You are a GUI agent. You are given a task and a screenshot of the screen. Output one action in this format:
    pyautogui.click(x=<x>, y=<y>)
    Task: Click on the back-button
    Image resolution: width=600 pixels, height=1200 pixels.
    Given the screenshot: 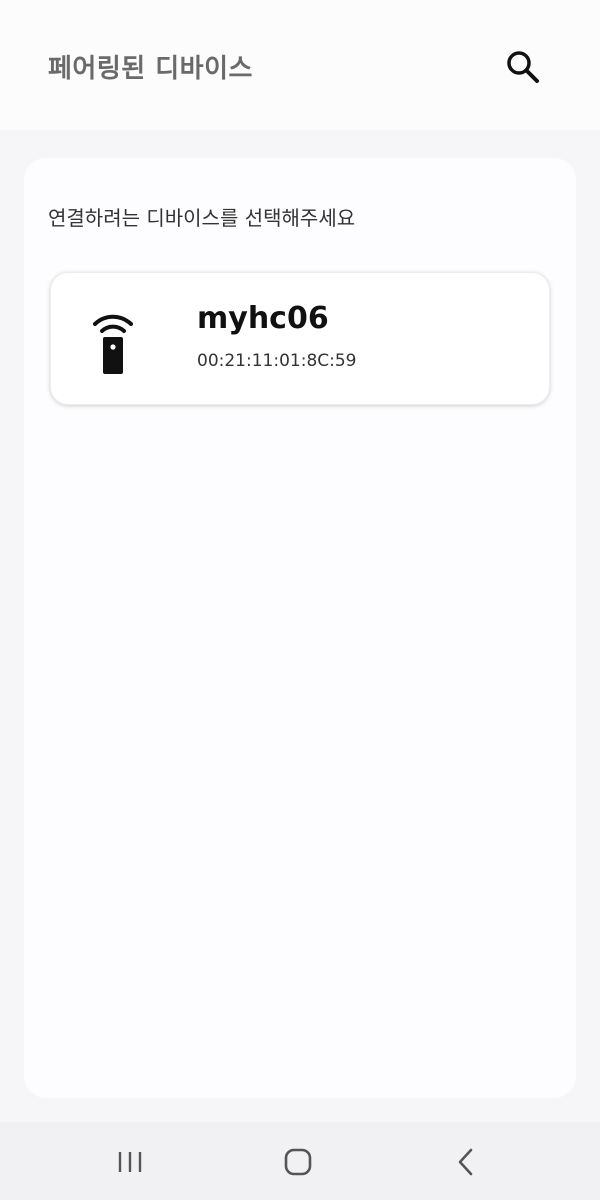 What is the action you would take?
    pyautogui.click(x=466, y=1162)
    